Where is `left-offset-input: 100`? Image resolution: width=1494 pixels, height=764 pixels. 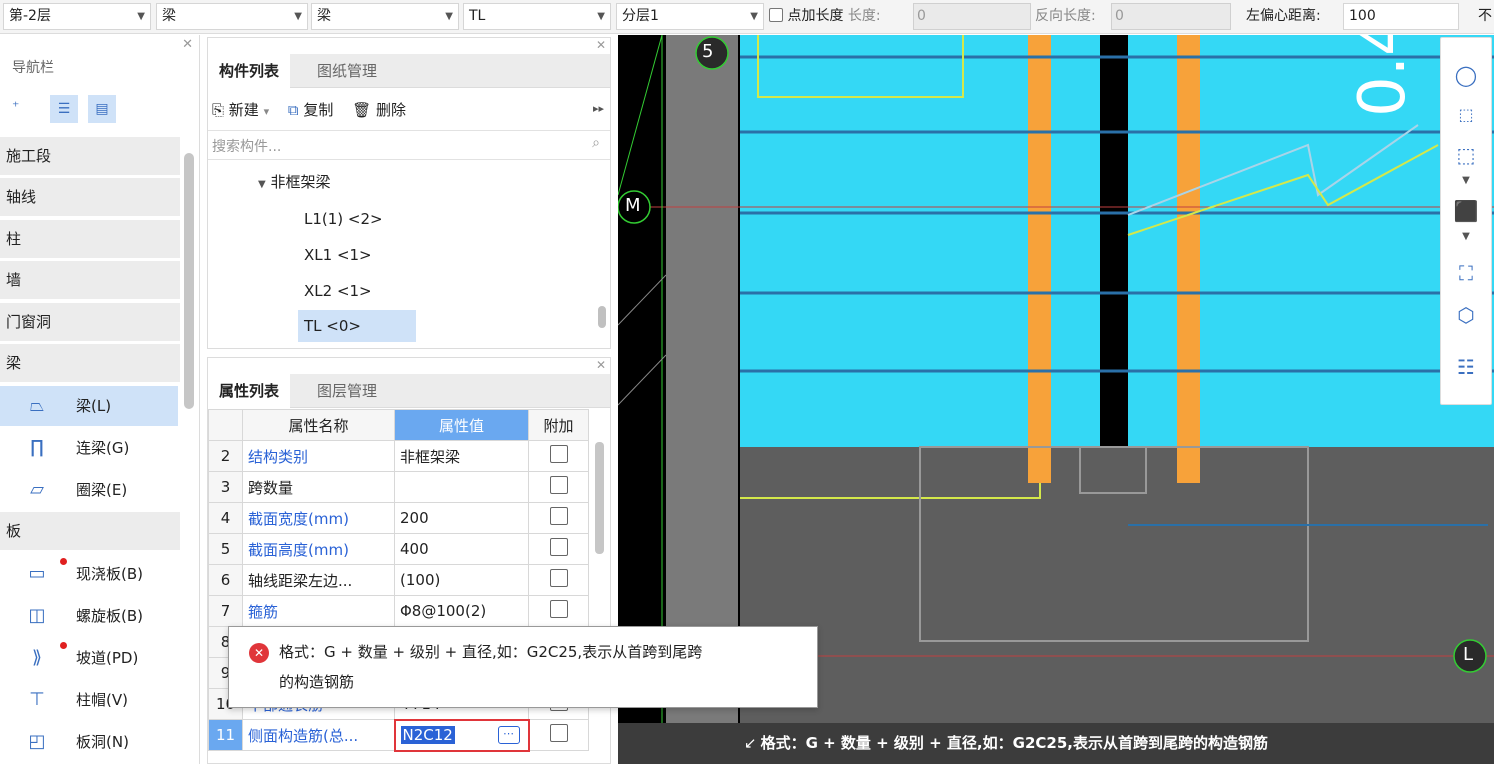
left-offset-input: 100 is located at coordinates (1401, 16).